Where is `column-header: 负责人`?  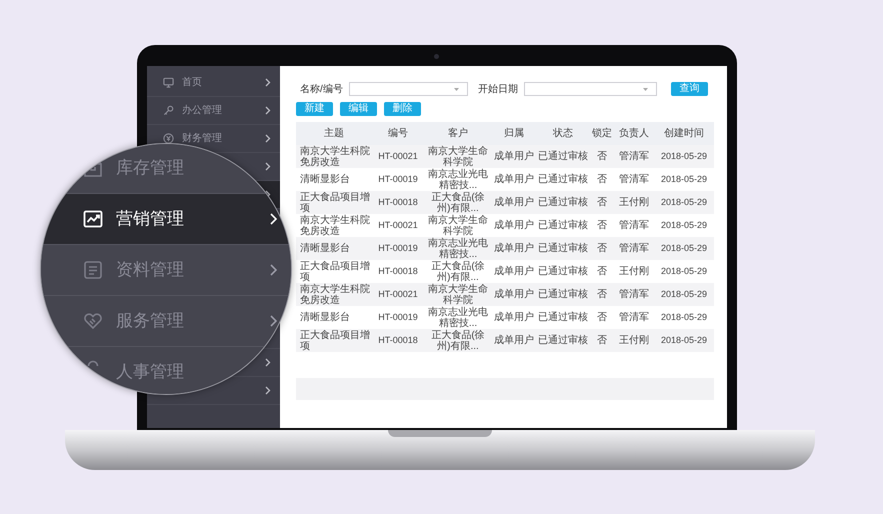
column-header: 负责人 is located at coordinates (634, 133).